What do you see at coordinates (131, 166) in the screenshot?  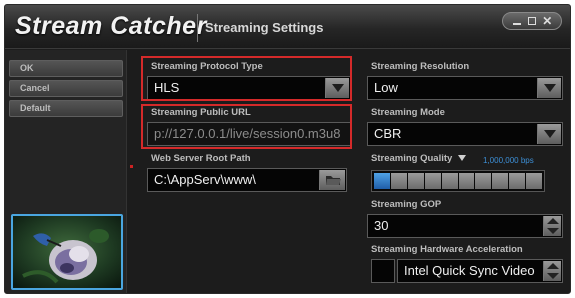 I see `marker-dot` at bounding box center [131, 166].